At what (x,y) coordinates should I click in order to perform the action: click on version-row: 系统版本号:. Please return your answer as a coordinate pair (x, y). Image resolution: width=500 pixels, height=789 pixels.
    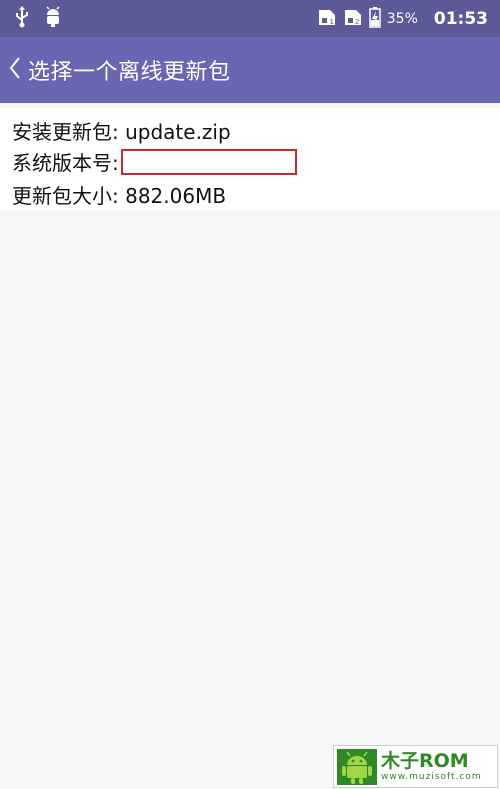
    Looking at the image, I should click on (154, 161).